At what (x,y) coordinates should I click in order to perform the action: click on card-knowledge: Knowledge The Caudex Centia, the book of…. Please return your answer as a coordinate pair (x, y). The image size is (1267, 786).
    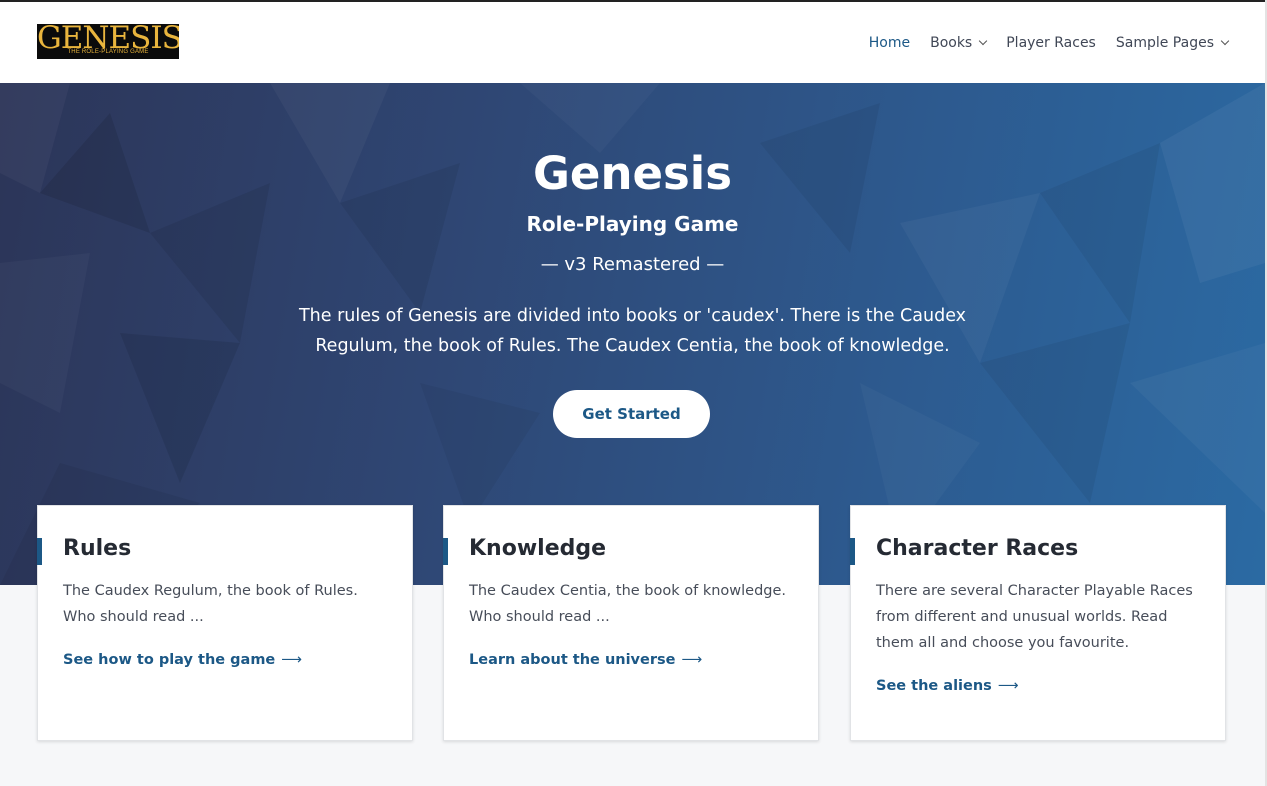
    Looking at the image, I should click on (631, 623).